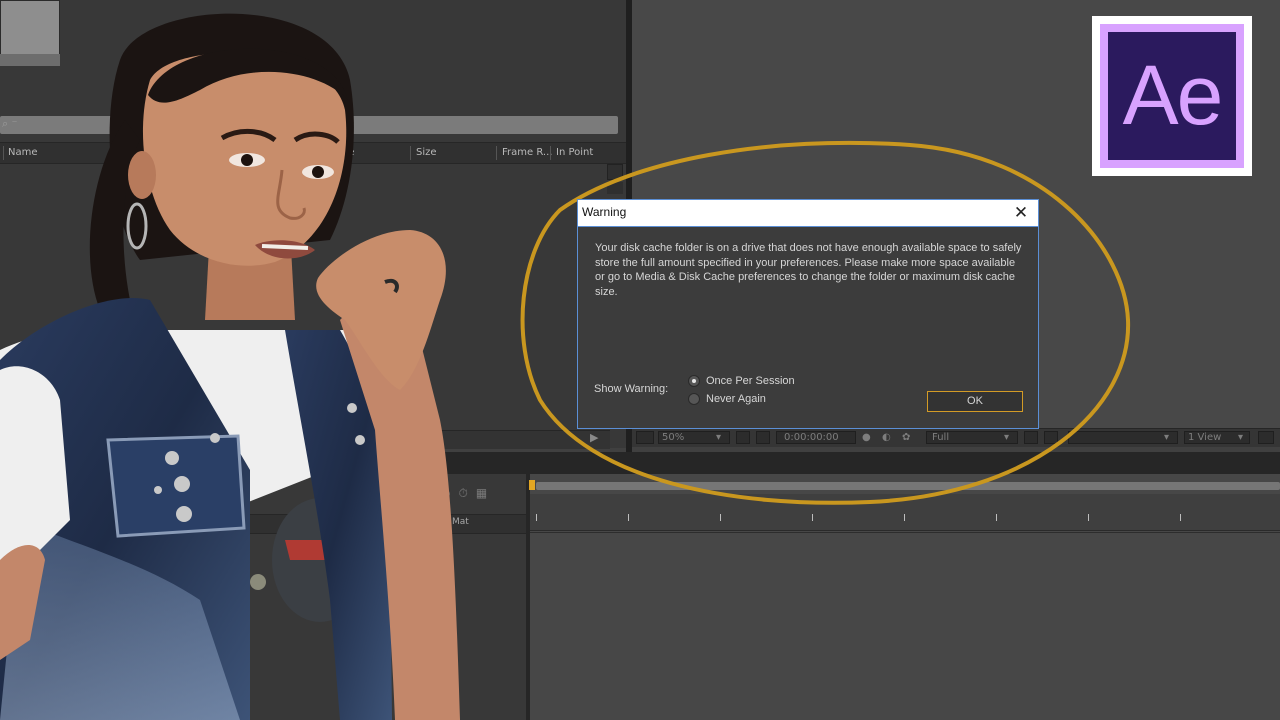 The width and height of the screenshot is (1280, 720). What do you see at coordinates (496, 153) in the screenshot?
I see `column-separator` at bounding box center [496, 153].